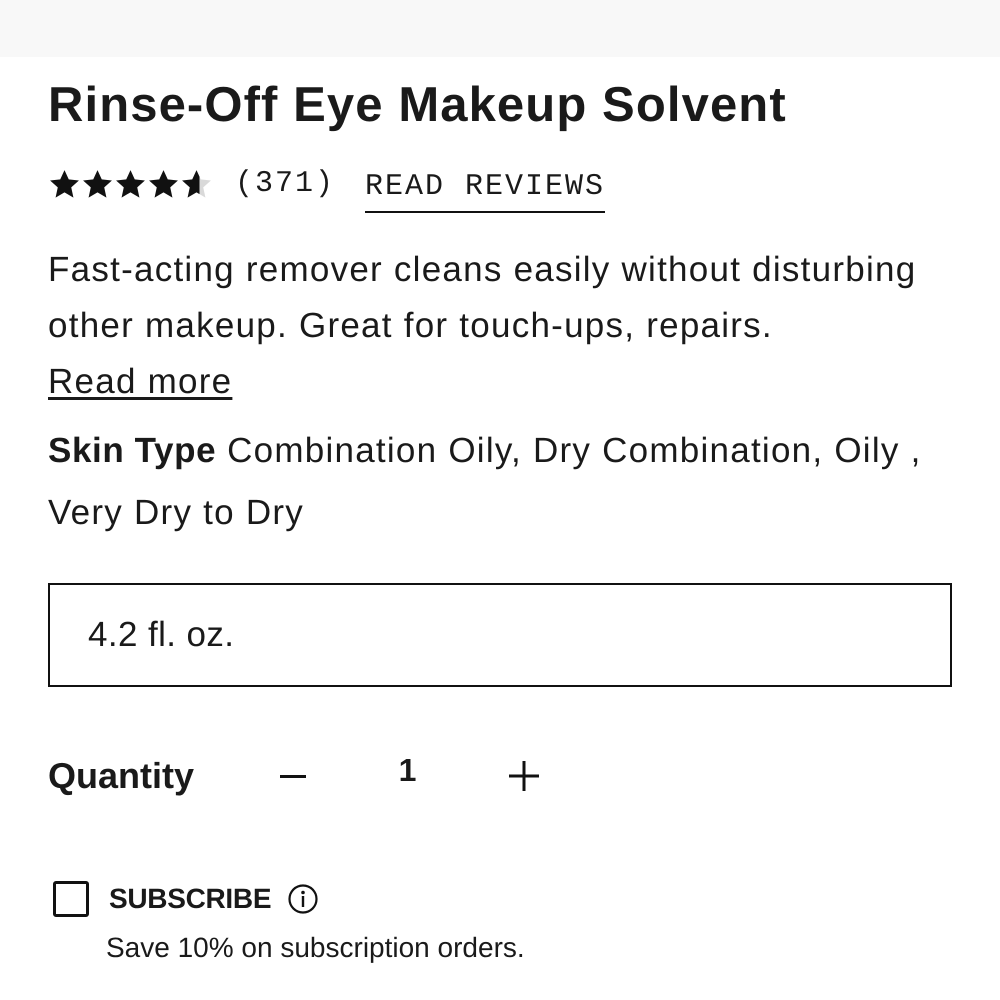 The height and width of the screenshot is (1000, 1000). Describe the element at coordinates (122, 776) in the screenshot. I see `quantity-label: Quantity` at that location.